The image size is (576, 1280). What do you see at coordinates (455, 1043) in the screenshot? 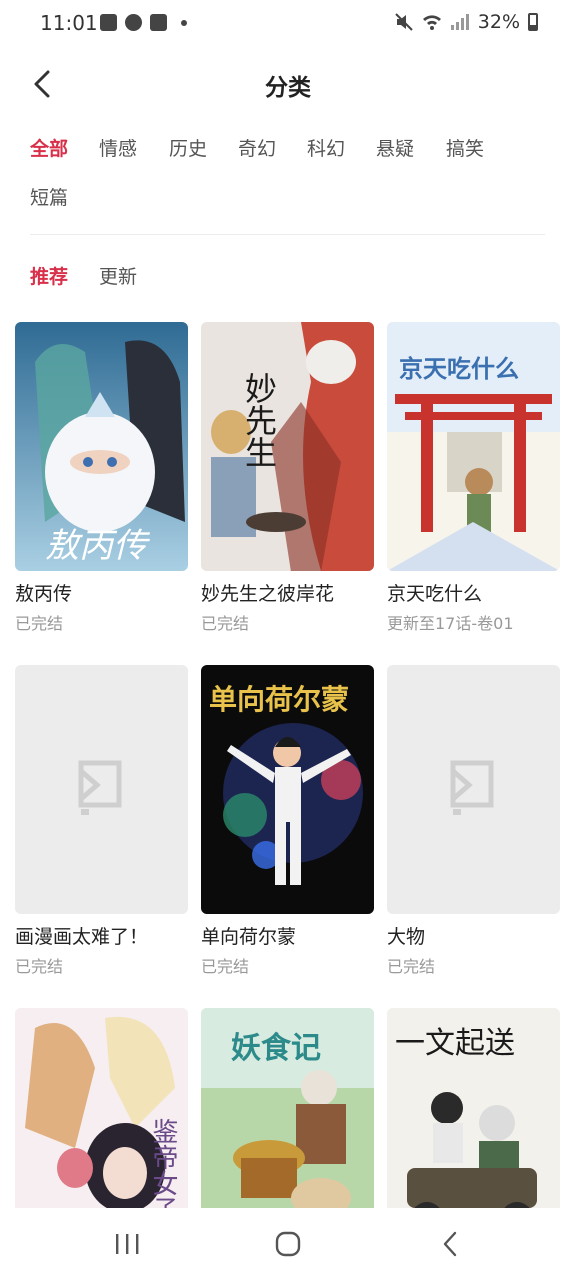
I see `cover-title-art: 一文起送` at bounding box center [455, 1043].